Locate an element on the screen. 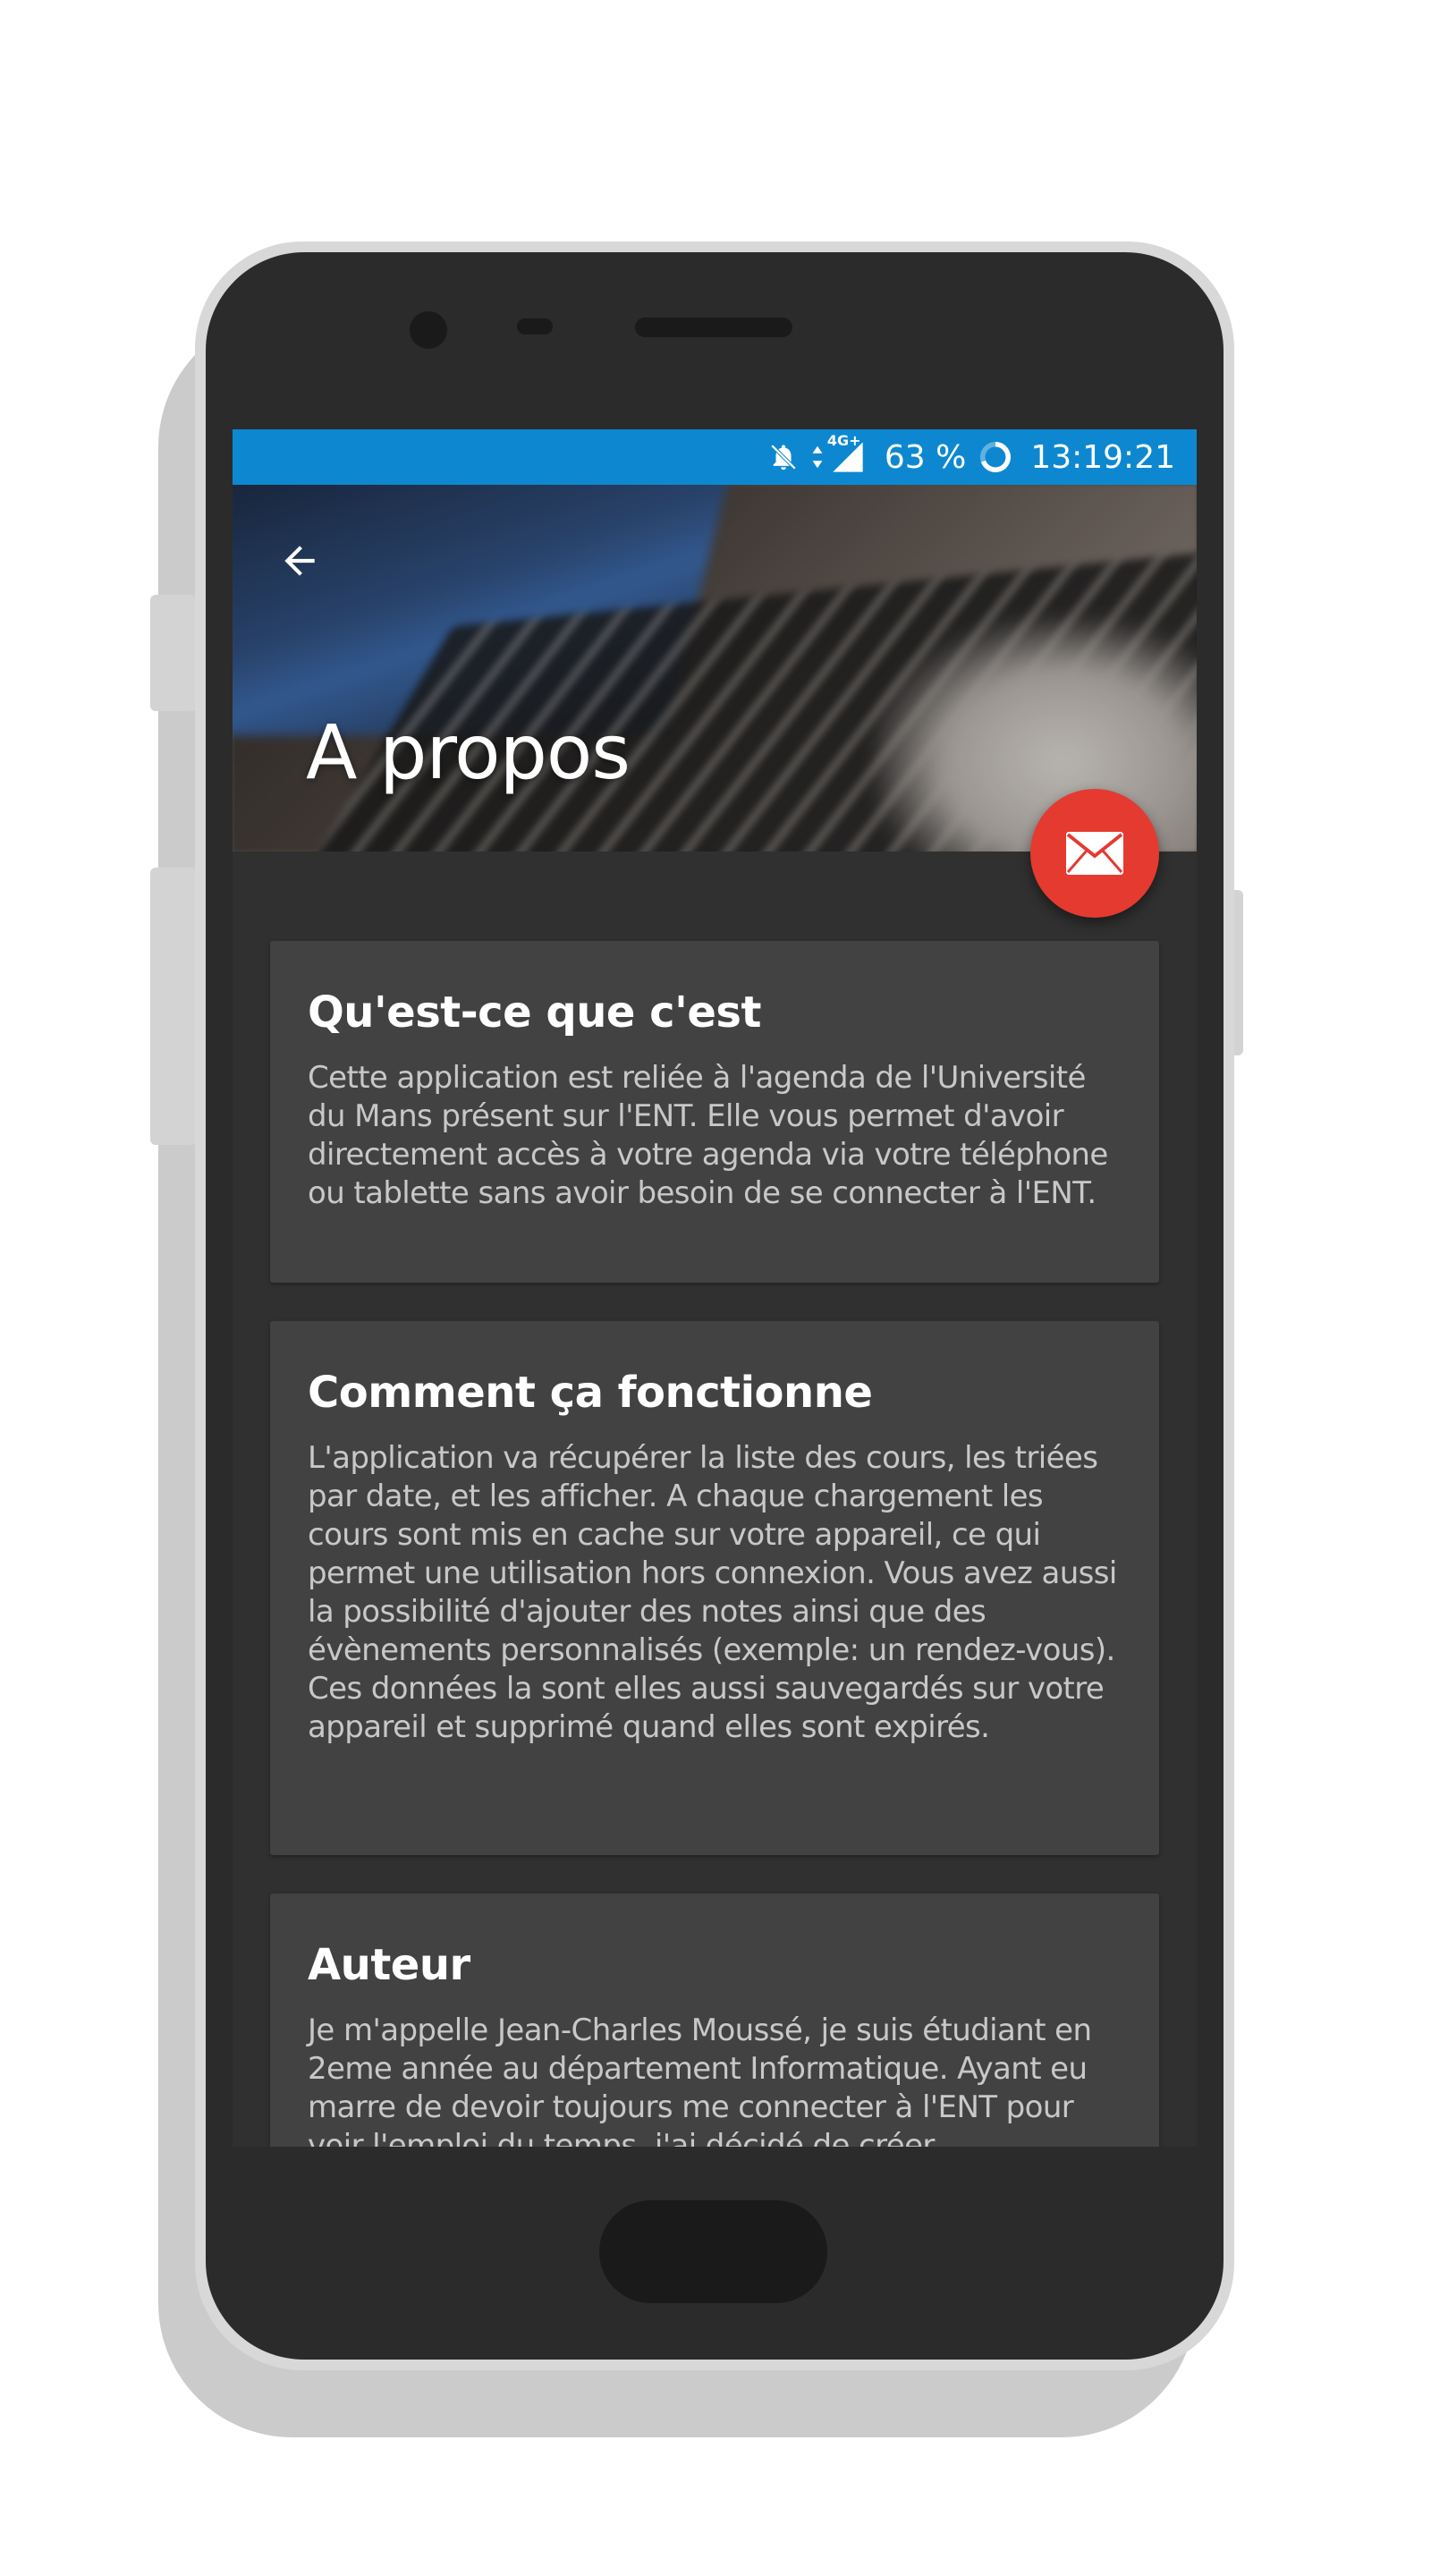  contact-email-button is located at coordinates (1094, 853).